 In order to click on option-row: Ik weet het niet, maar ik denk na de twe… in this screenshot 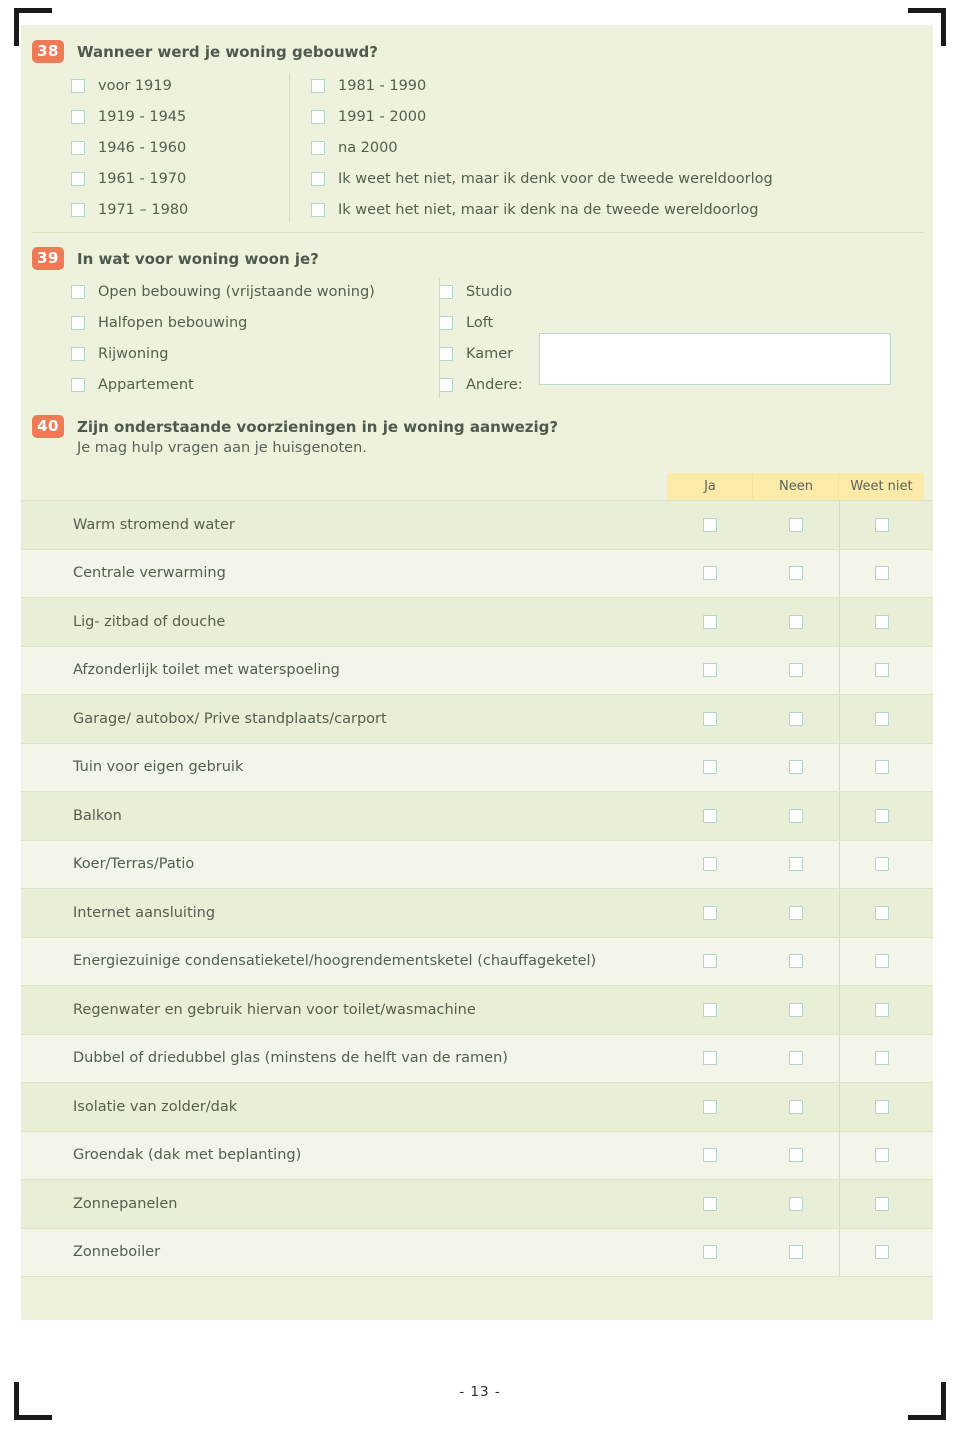, I will do `click(542, 209)`.